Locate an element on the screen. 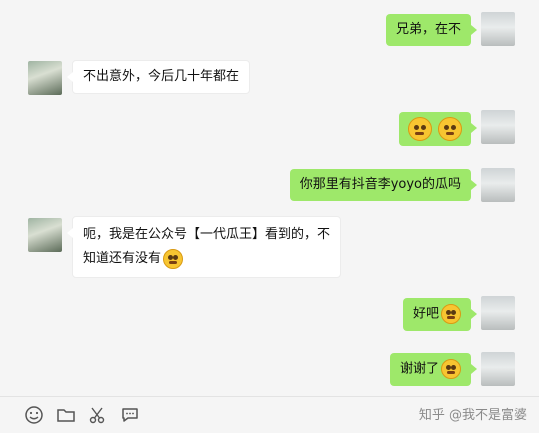  grinning-emoji-icon is located at coordinates (451, 369).